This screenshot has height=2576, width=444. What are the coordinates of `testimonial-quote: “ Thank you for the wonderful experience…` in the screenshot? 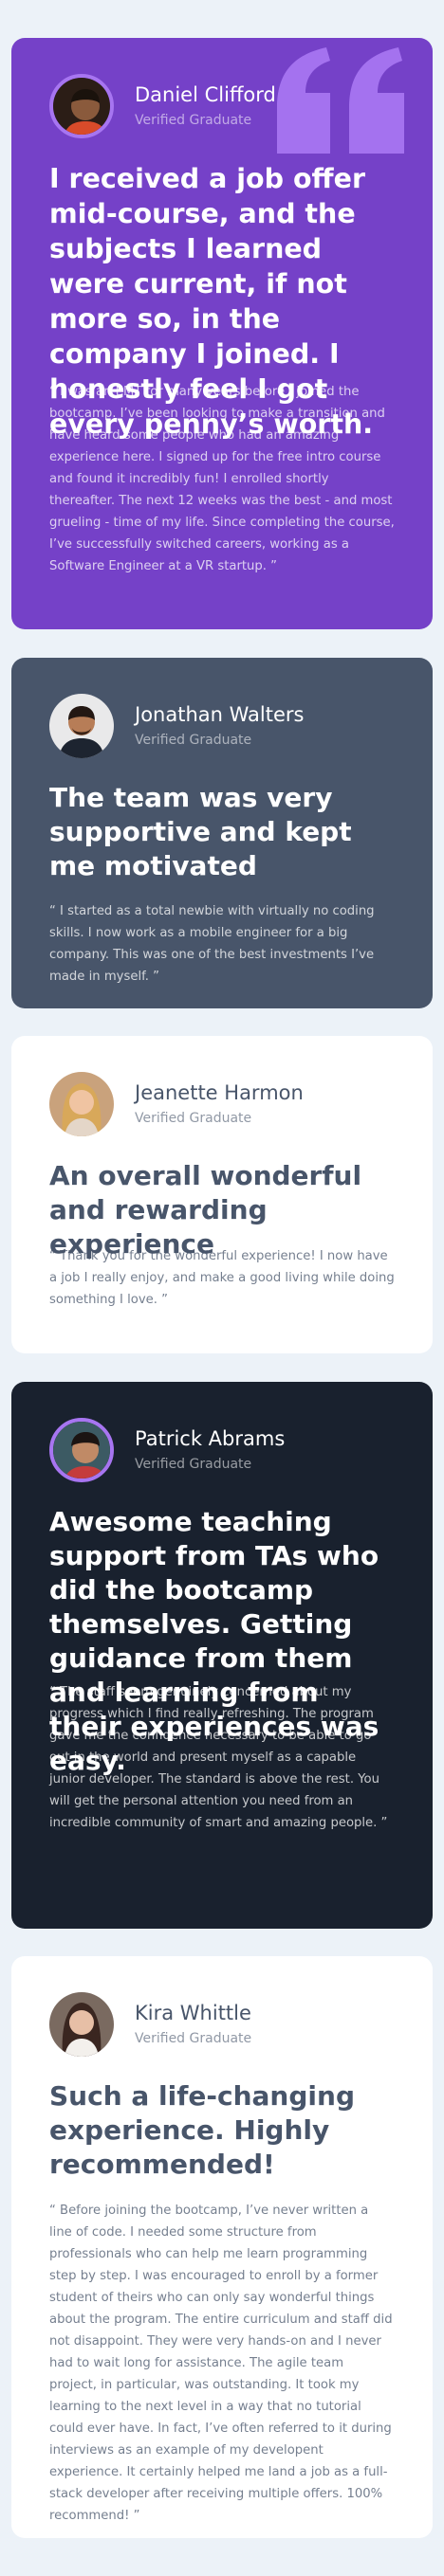 It's located at (222, 1278).